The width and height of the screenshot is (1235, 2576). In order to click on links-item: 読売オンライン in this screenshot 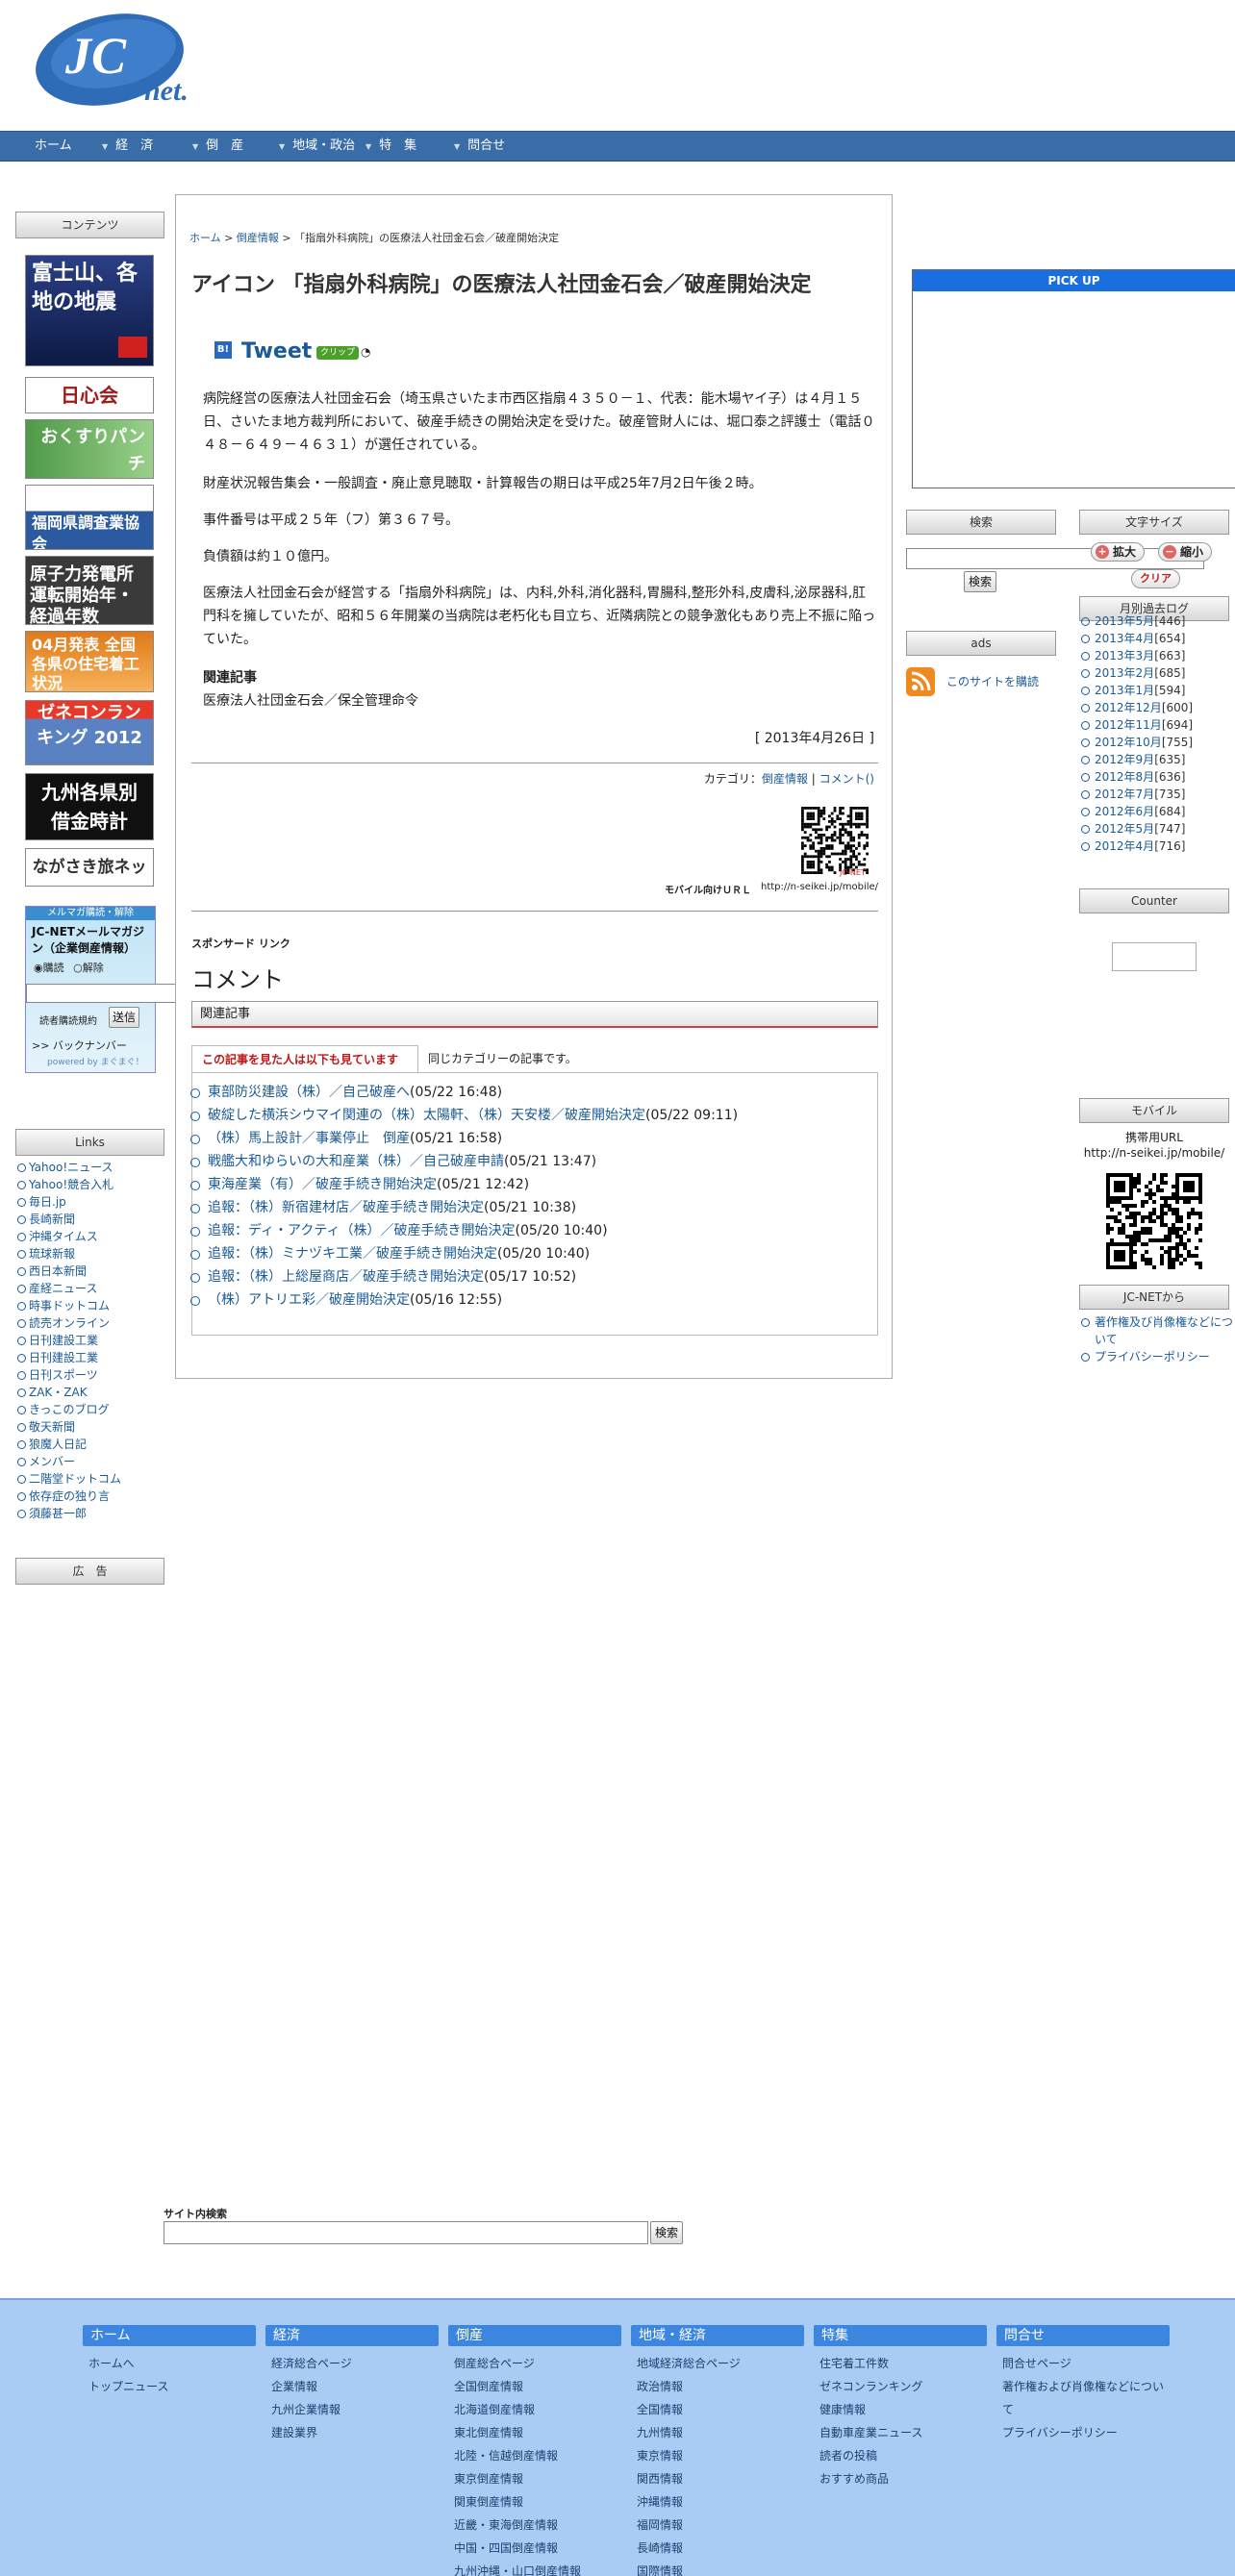, I will do `click(94, 1323)`.